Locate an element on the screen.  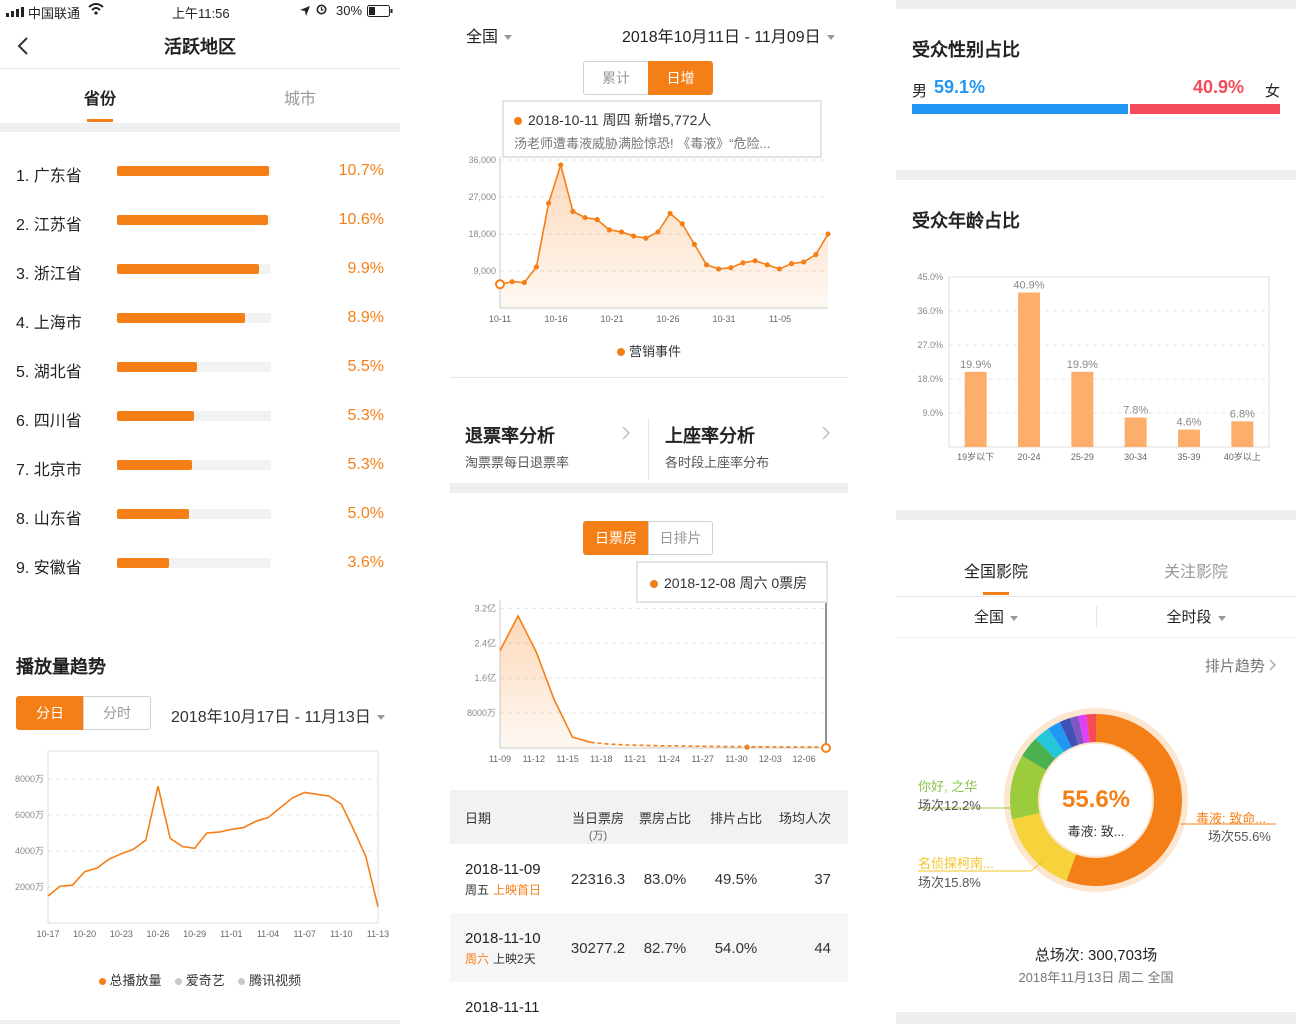
cinema-time-label: 全时段 is located at coordinates (1189, 617).